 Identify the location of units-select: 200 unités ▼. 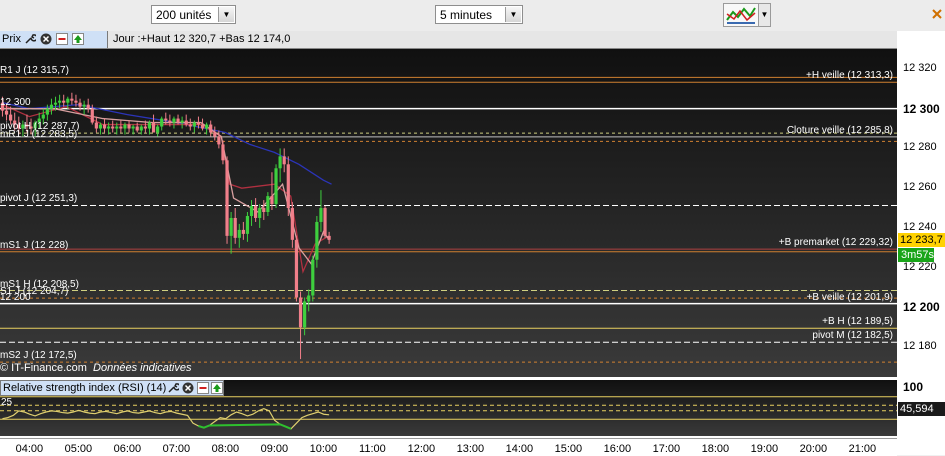
(193, 14).